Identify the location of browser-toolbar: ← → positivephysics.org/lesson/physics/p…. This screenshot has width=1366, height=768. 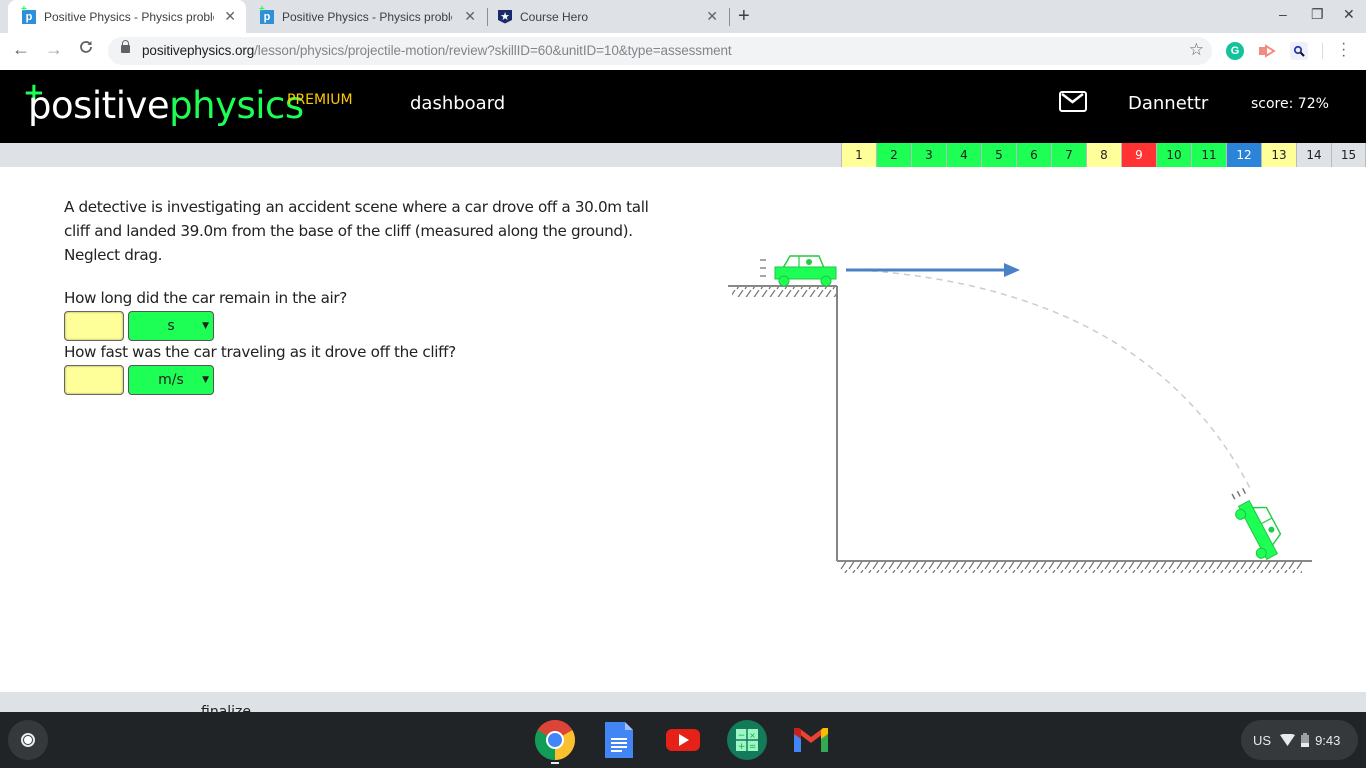
(683, 51).